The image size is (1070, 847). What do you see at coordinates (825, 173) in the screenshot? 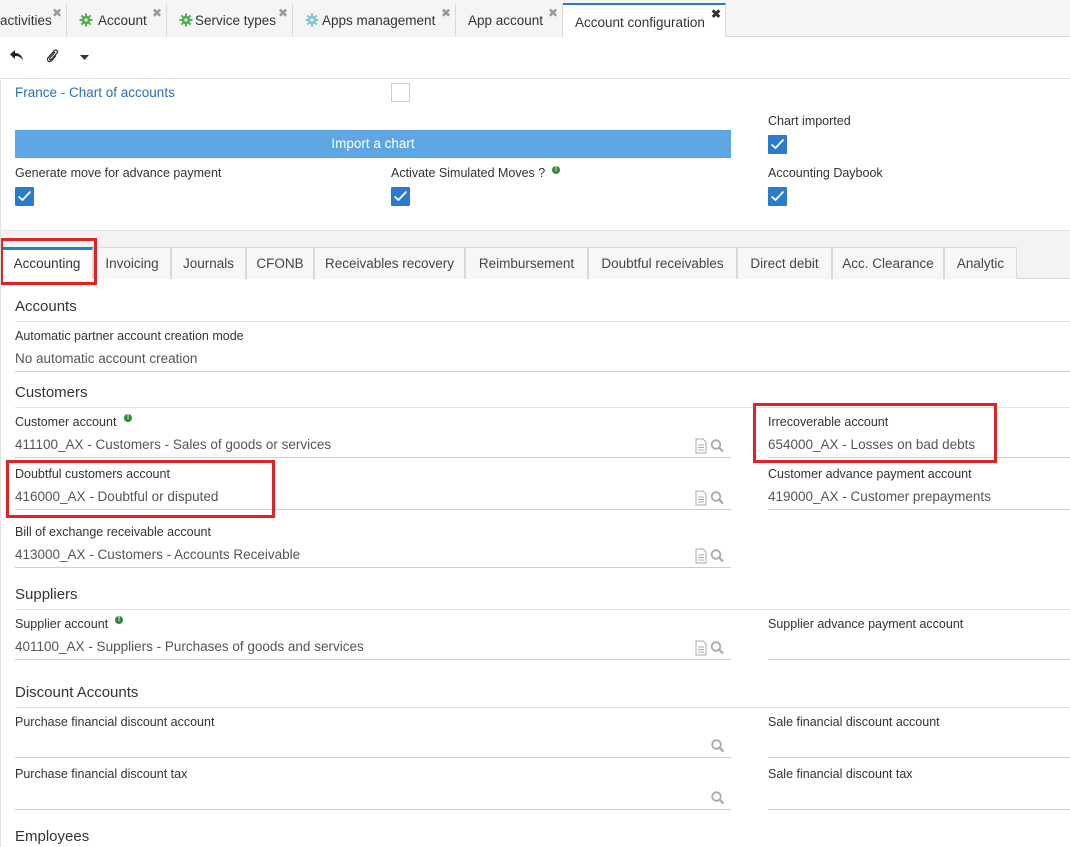
I see `daybook-label: Accounting Daybook` at bounding box center [825, 173].